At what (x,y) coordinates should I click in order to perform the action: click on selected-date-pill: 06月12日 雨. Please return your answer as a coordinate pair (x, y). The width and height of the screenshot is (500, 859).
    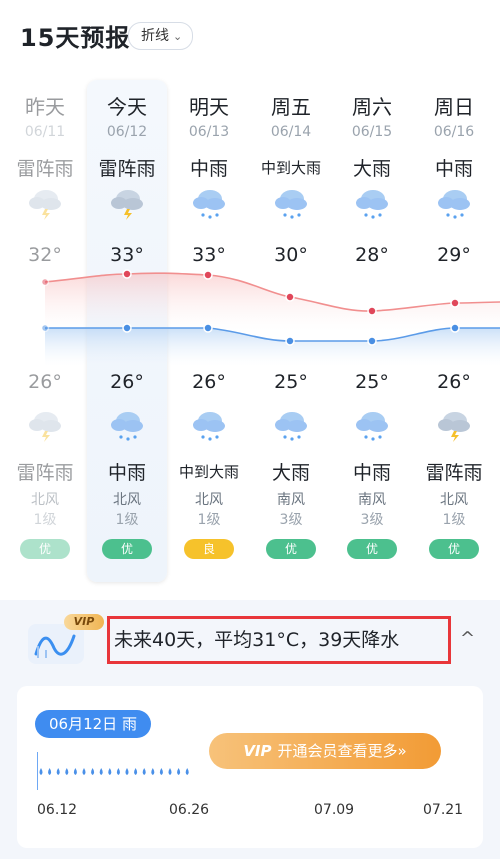
    Looking at the image, I should click on (93, 724).